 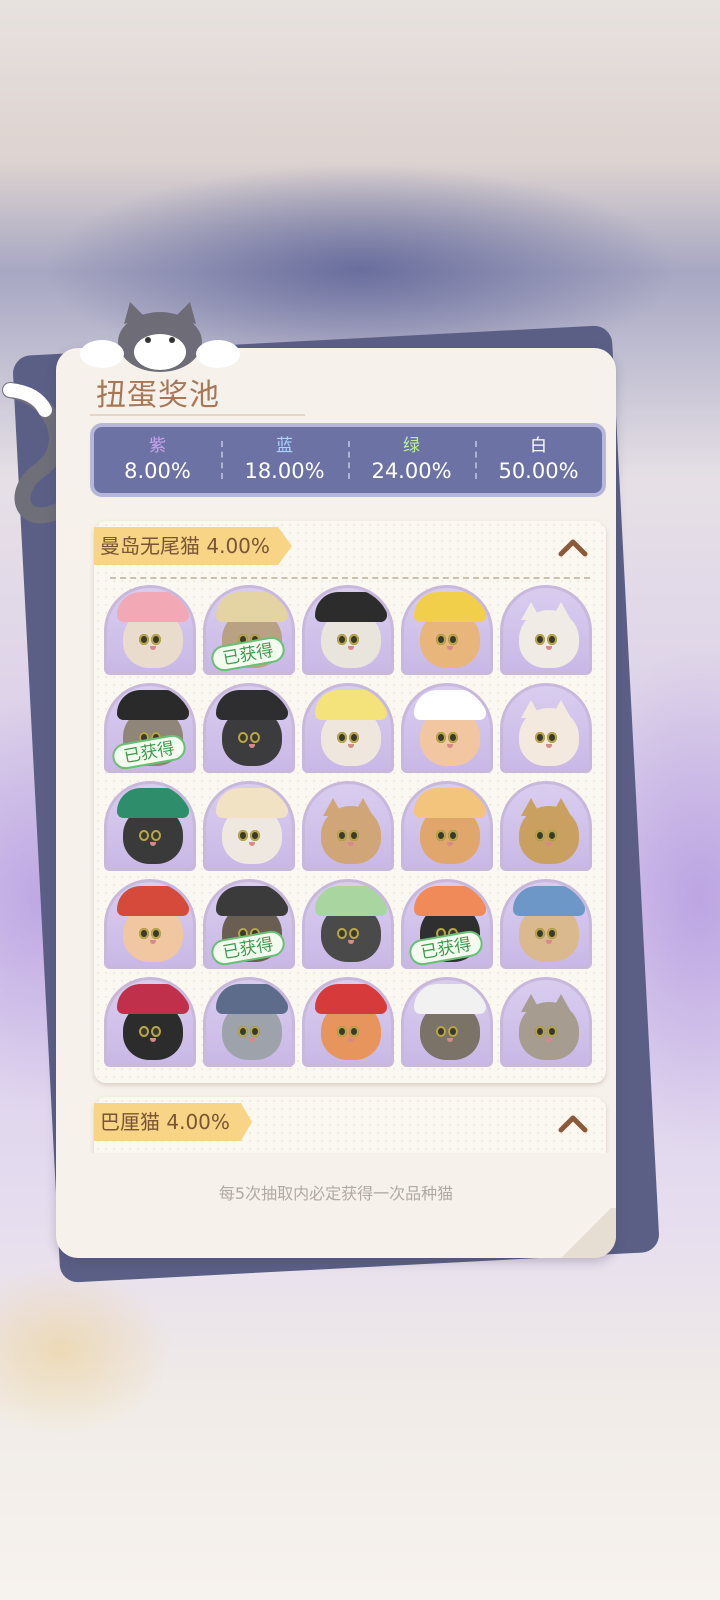 I want to click on panel-title: 扭蛋奖池, so click(x=158, y=395).